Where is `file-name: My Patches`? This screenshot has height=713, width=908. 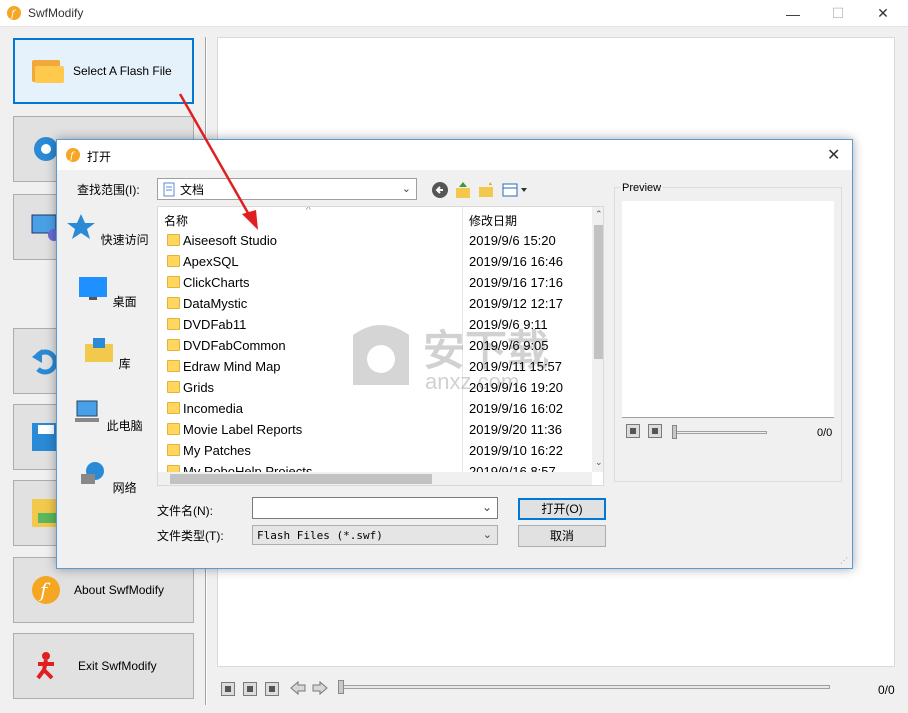 file-name: My Patches is located at coordinates (217, 450).